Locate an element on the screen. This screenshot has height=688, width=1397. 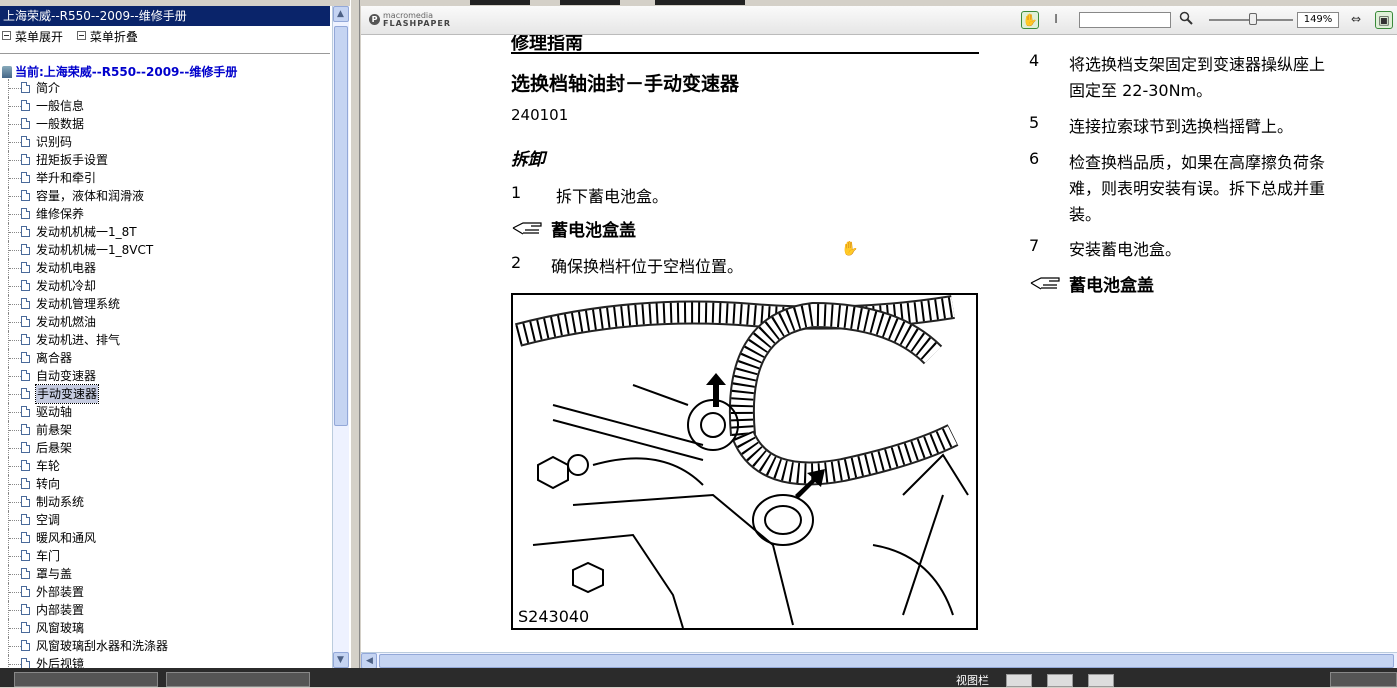
tree-node: 罩与盖 is located at coordinates (165, 574).